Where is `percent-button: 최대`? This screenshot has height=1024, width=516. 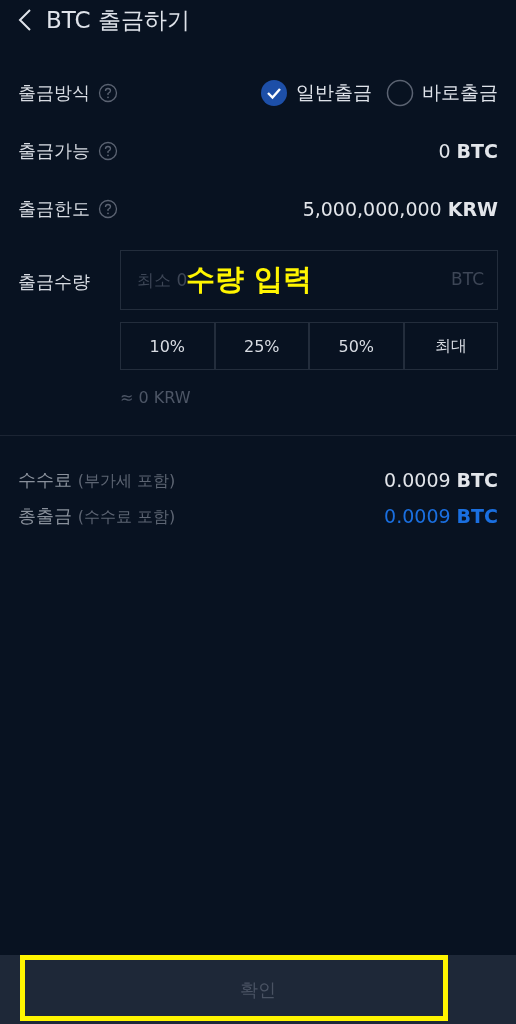
percent-button: 최대 is located at coordinates (450, 346).